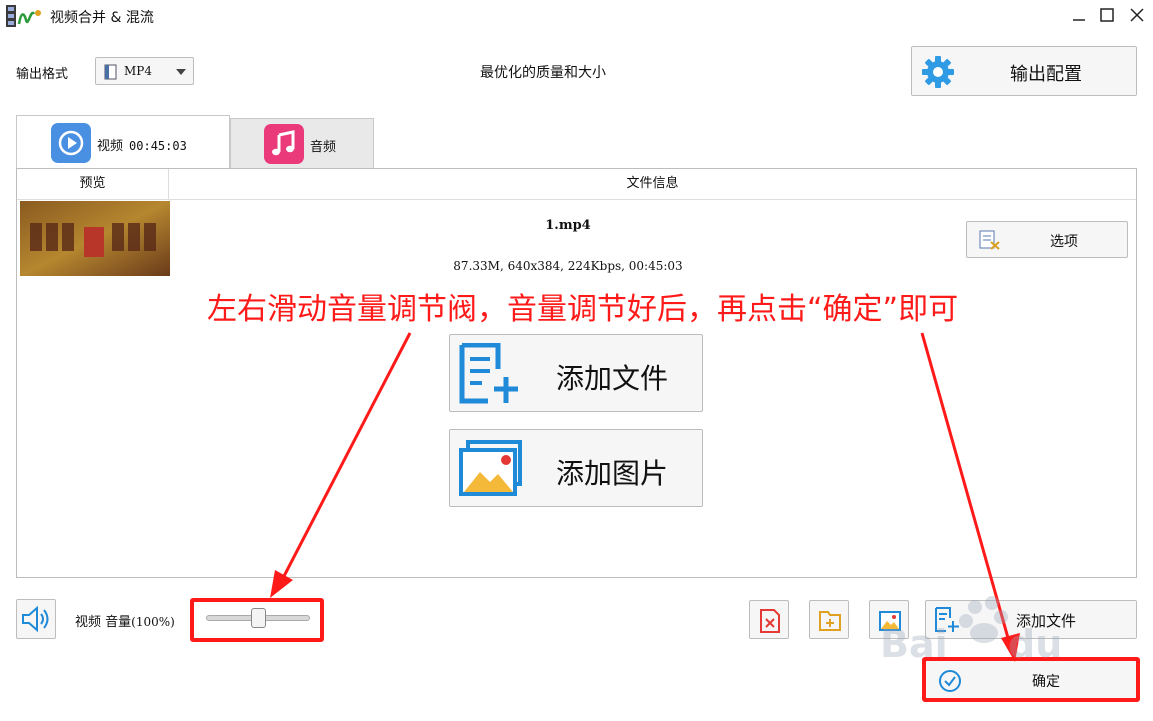 This screenshot has width=1153, height=721. I want to click on add-image-button: 添加图片, so click(576, 468).